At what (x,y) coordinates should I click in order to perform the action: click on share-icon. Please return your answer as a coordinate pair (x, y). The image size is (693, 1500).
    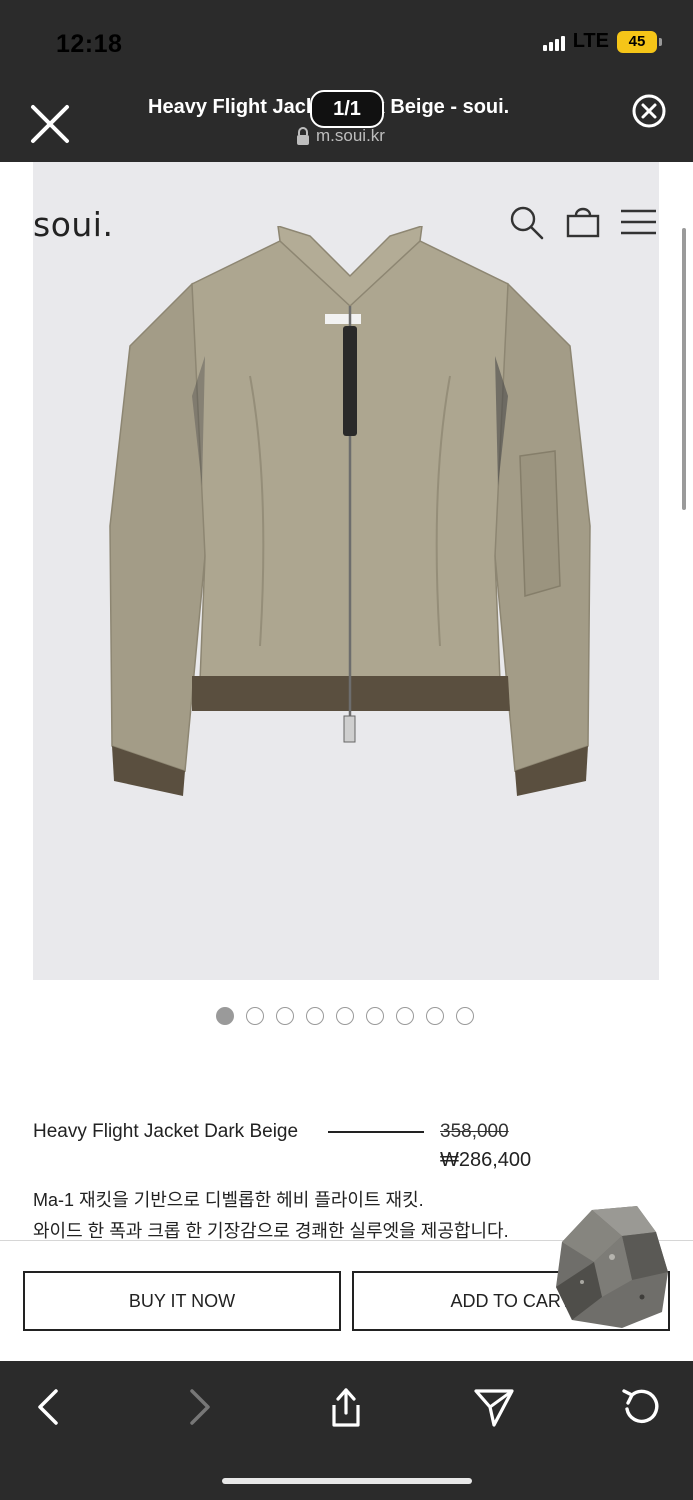
    Looking at the image, I should click on (346, 1407).